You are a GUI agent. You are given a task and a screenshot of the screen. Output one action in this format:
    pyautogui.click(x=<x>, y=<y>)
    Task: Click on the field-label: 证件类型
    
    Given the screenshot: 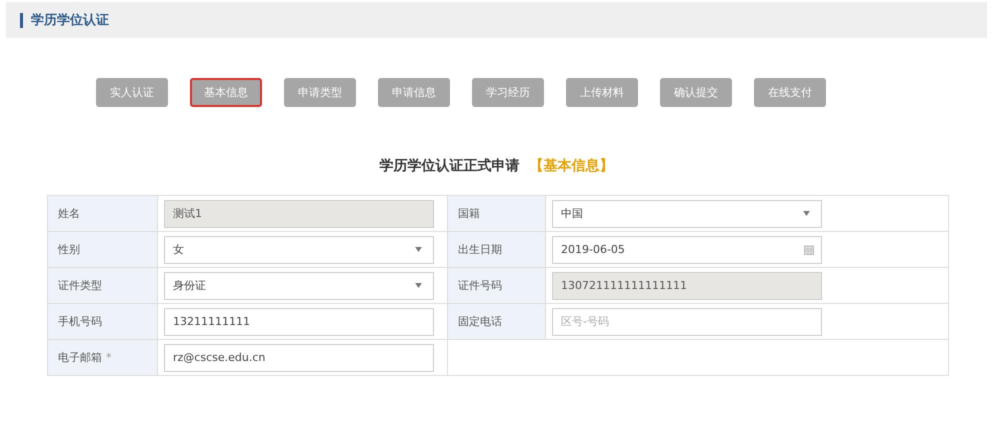 What is the action you would take?
    pyautogui.click(x=80, y=285)
    